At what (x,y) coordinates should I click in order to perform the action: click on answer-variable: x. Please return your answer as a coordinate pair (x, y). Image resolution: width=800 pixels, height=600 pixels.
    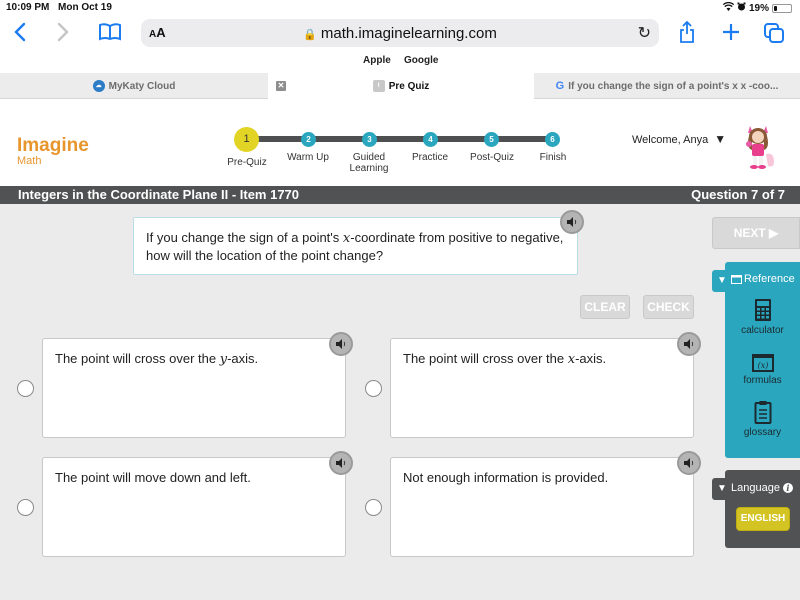
    Looking at the image, I should click on (571, 359).